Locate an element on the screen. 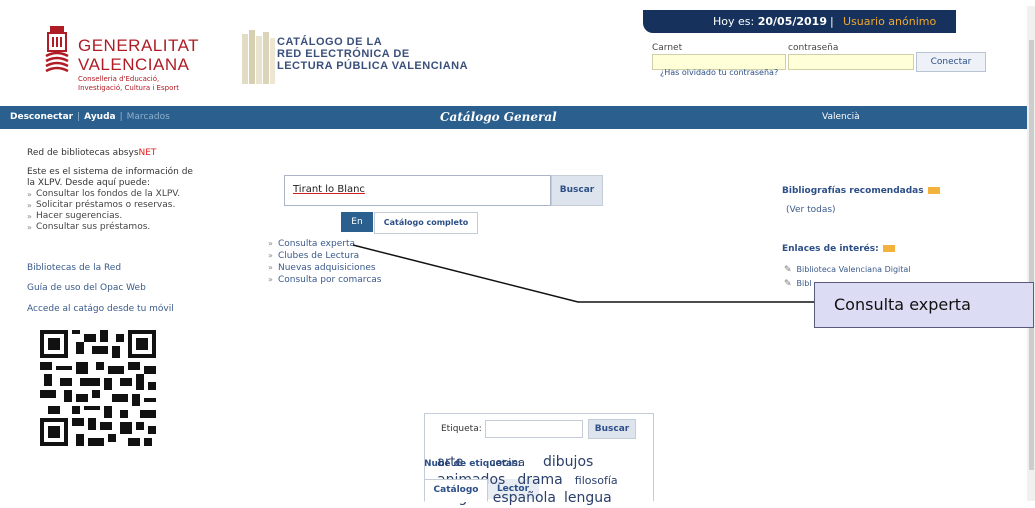 The image size is (1035, 508). tab-catalog-main: Catálogo is located at coordinates (456, 490).